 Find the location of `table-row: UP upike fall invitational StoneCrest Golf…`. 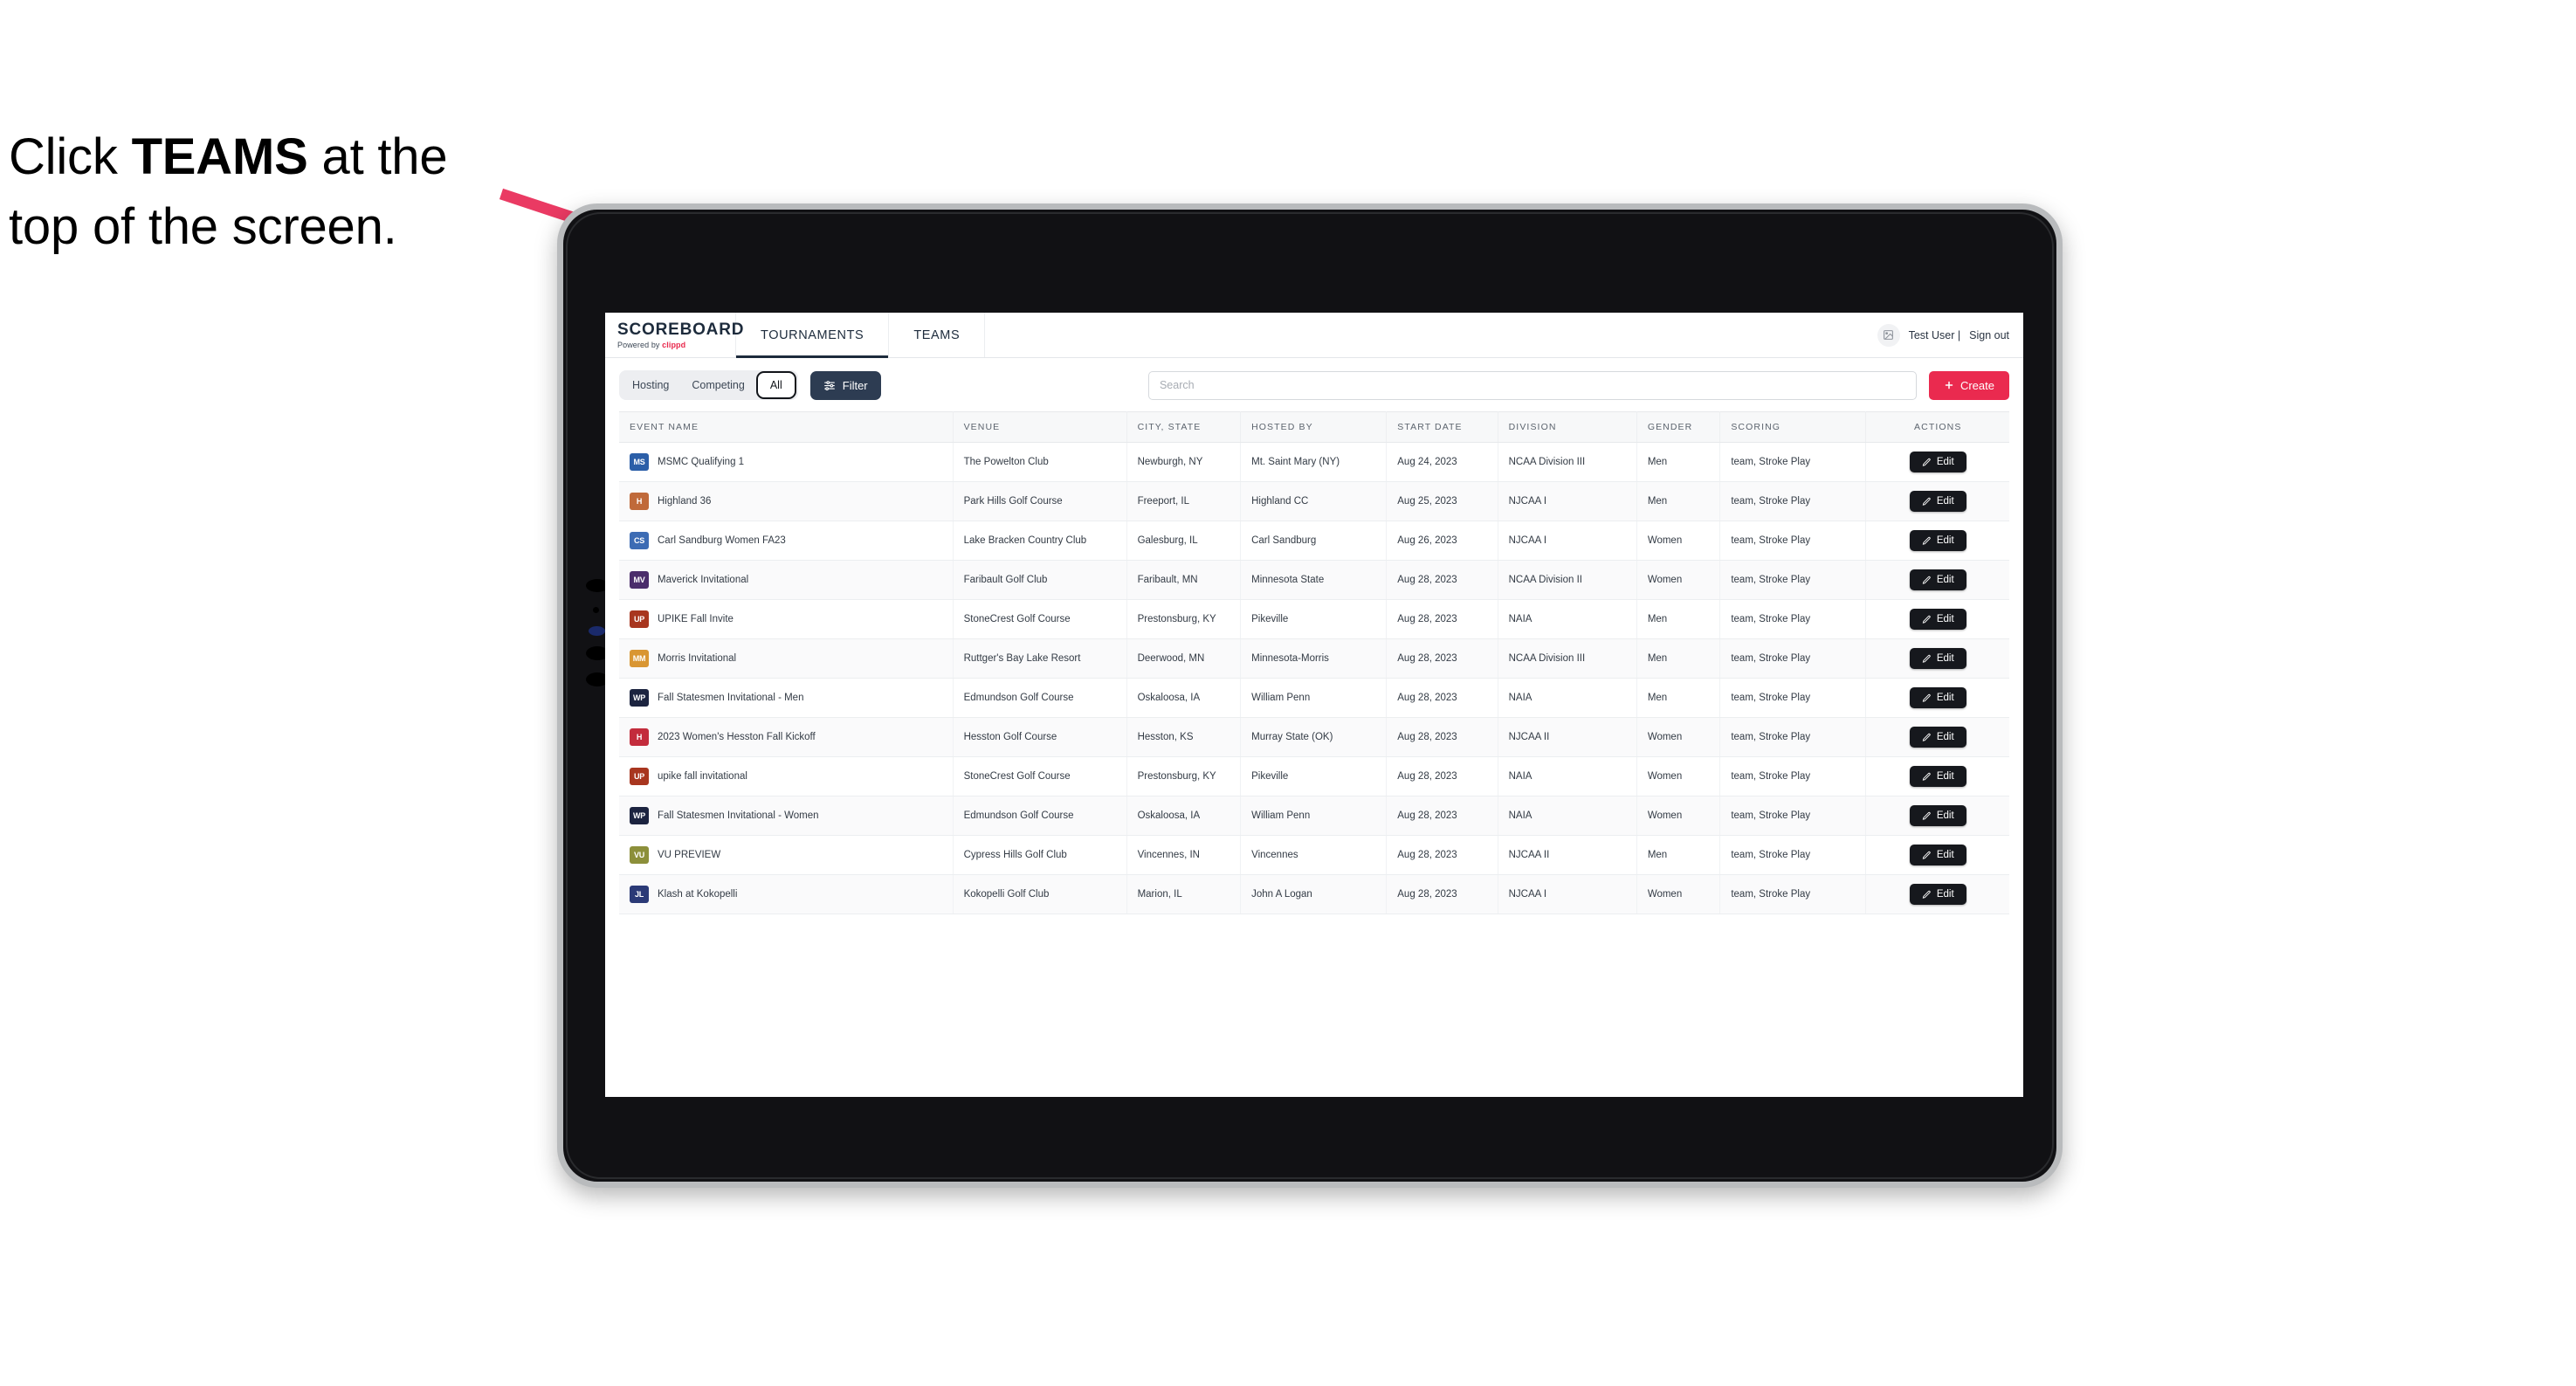

table-row: UP upike fall invitational StoneCrest Golf… is located at coordinates (1314, 776).